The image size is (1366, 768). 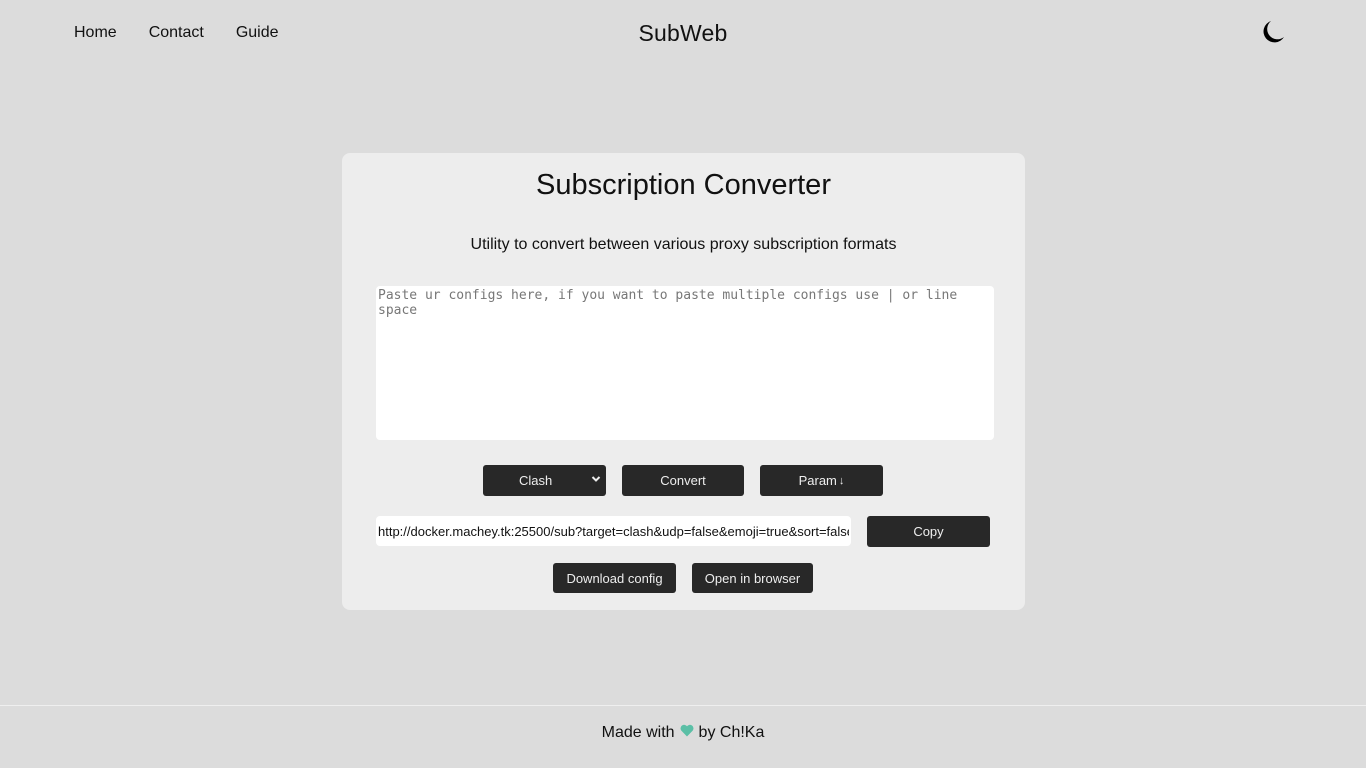 I want to click on param-button-label: Param, so click(x=817, y=480).